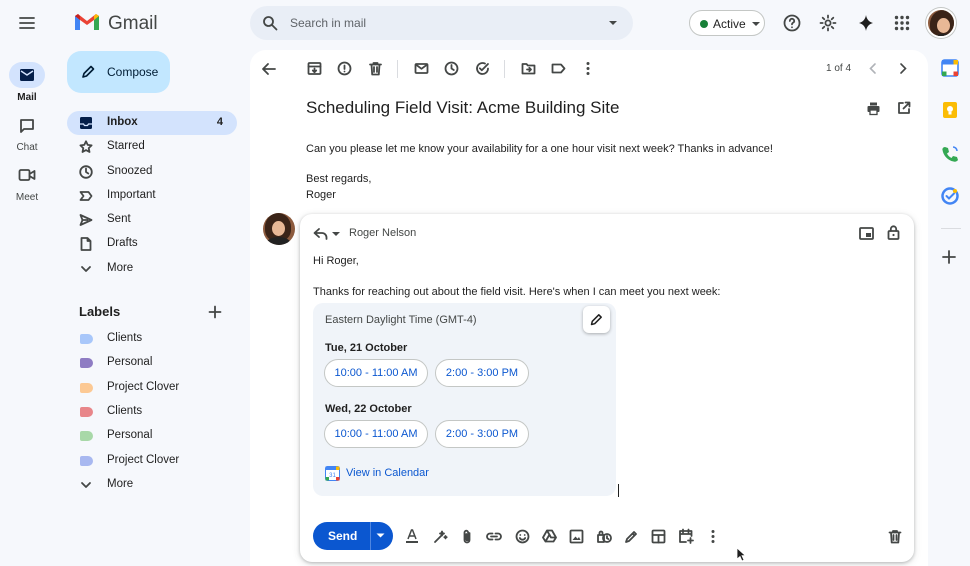 The image size is (970, 566). I want to click on side-app-keep, so click(951, 111).